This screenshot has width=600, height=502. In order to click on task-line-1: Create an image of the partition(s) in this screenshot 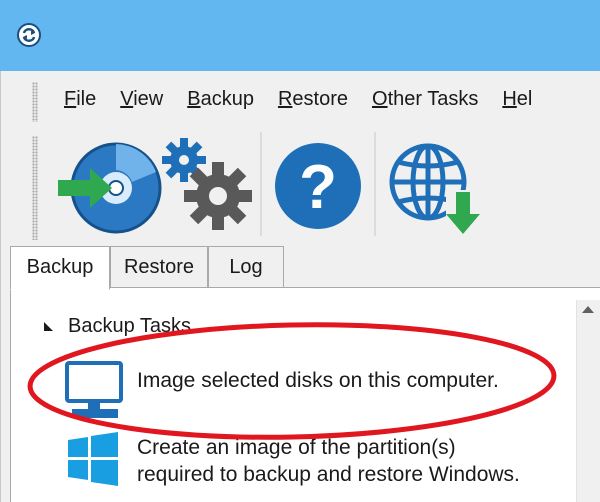, I will do `click(296, 447)`.